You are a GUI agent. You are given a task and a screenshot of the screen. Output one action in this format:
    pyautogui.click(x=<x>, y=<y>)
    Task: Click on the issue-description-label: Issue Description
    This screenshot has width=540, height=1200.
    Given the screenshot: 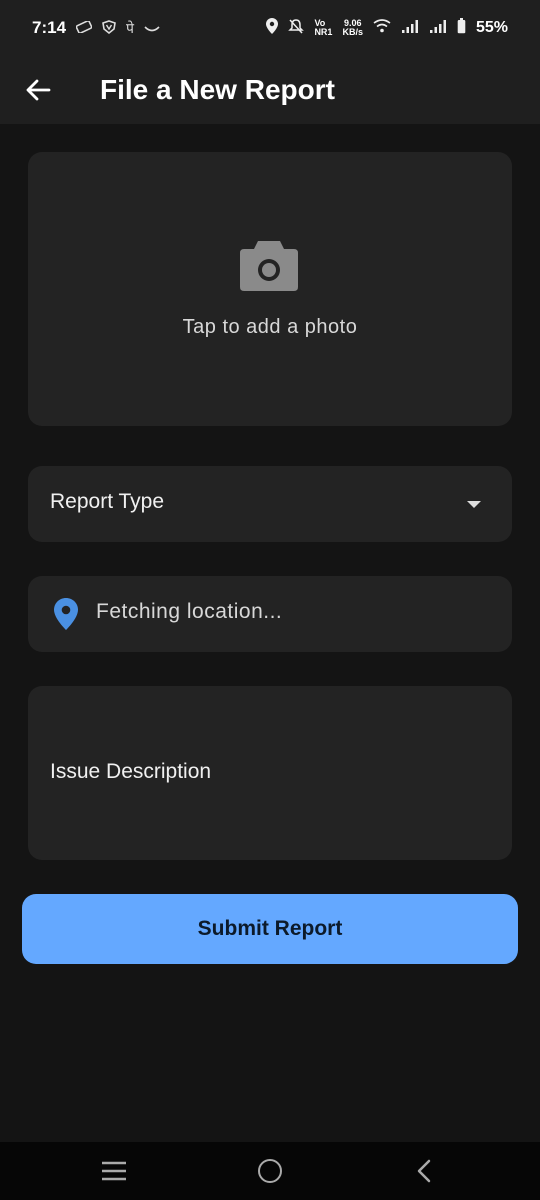 What is the action you would take?
    pyautogui.click(x=131, y=771)
    